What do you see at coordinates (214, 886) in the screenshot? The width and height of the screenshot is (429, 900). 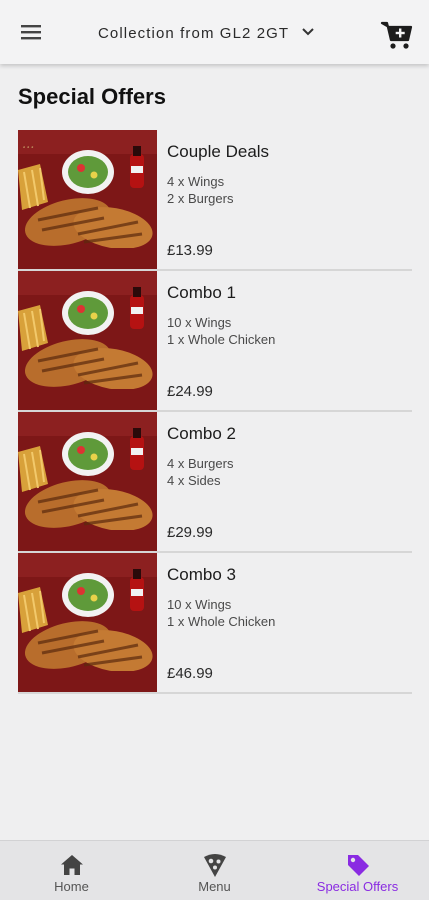 I see `nav-label: Menu` at bounding box center [214, 886].